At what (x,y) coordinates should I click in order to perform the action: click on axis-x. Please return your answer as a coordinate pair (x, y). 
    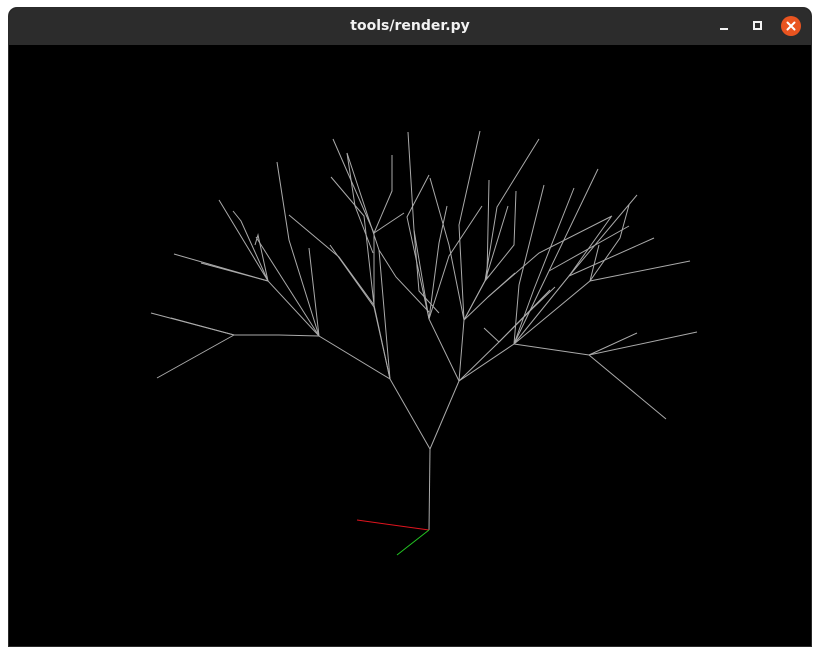
    Looking at the image, I should click on (393, 525).